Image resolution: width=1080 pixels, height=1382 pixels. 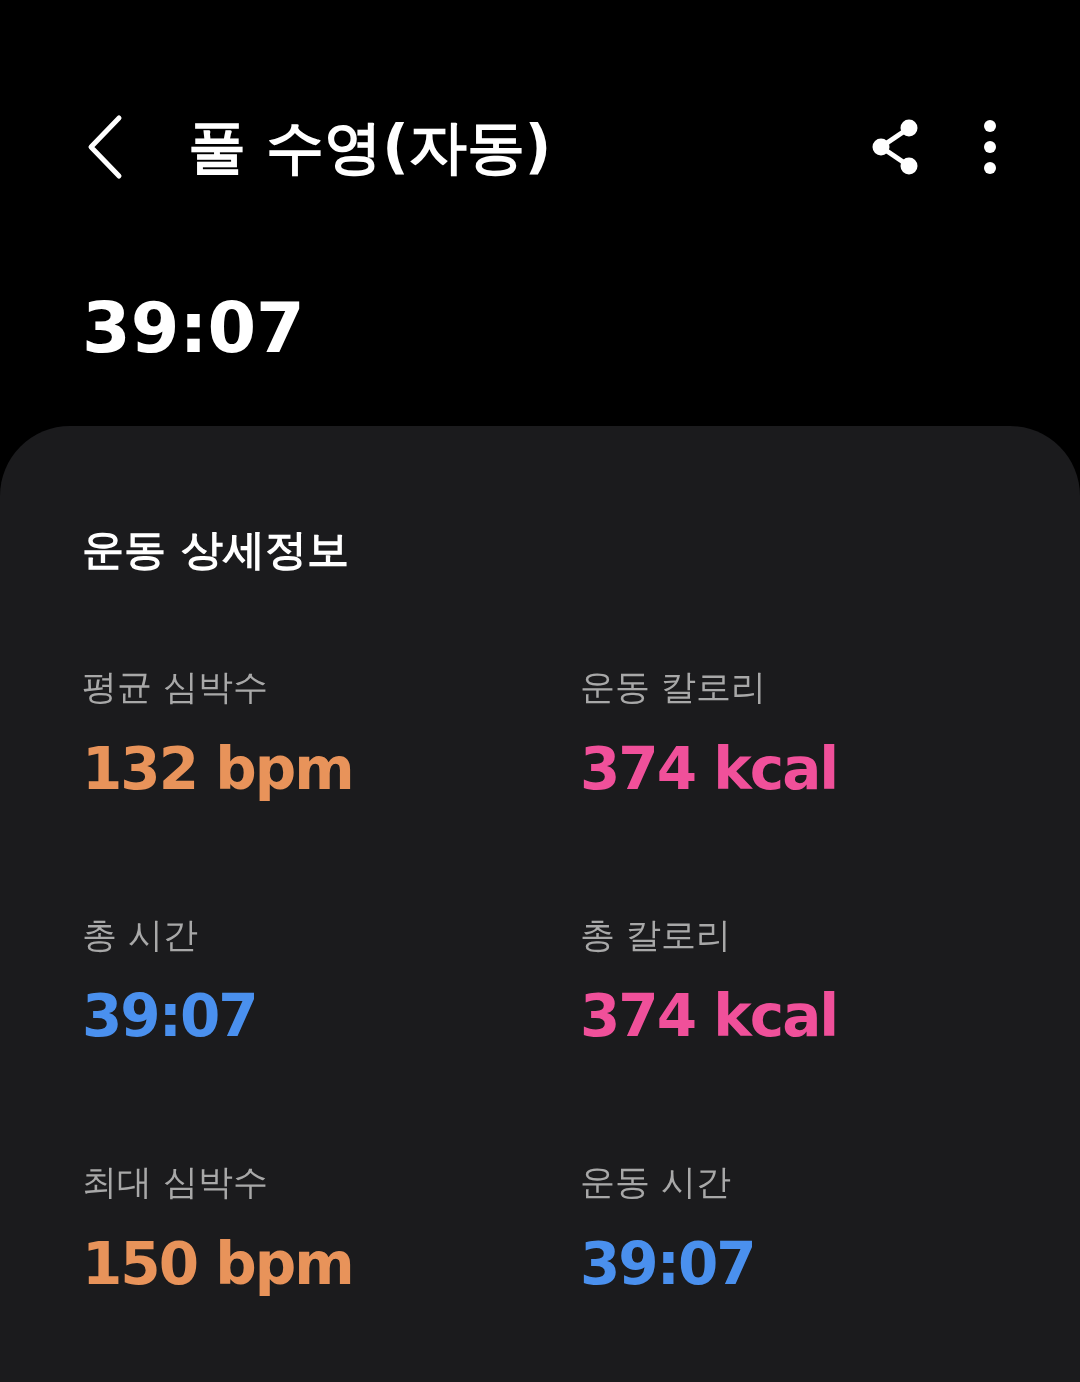 I want to click on stat-value: 150 bpm, so click(x=218, y=1264).